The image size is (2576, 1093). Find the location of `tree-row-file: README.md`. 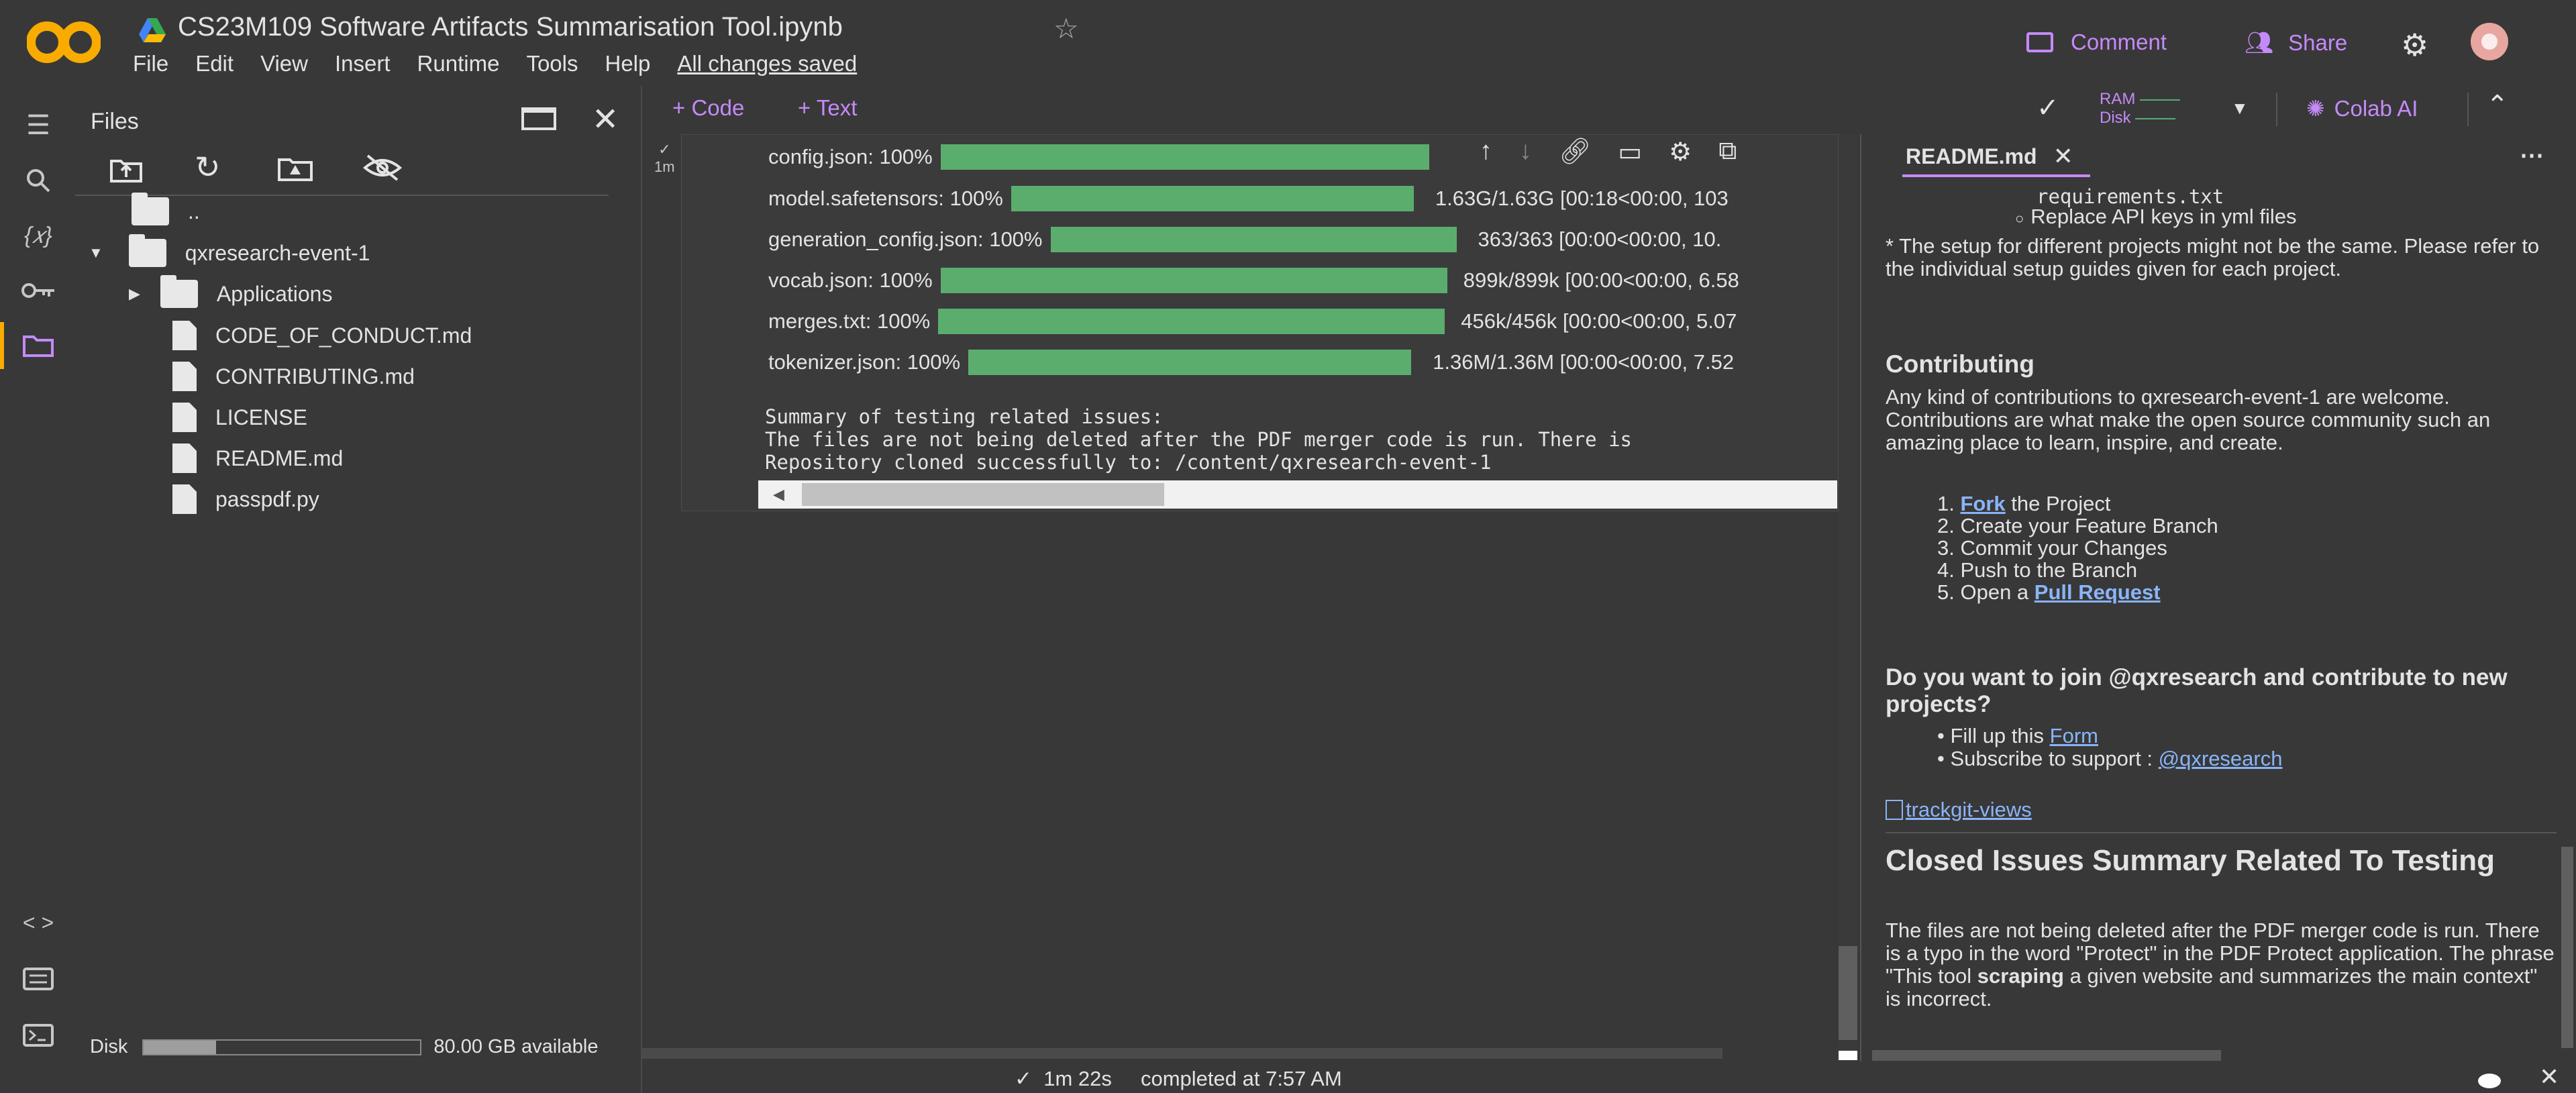

tree-row-file: README.md is located at coordinates (257, 458).